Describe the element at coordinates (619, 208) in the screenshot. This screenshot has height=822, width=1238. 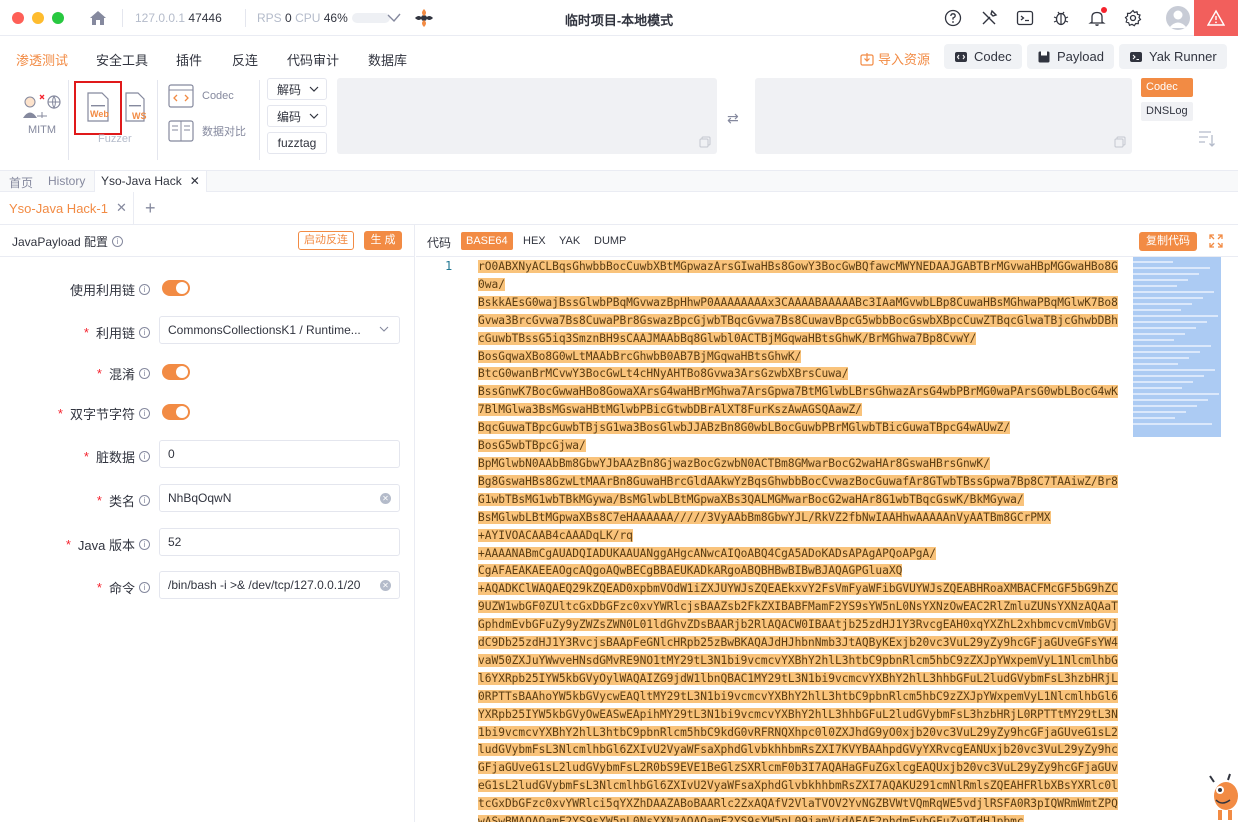
I see `secondary-tab-bar: Yso-Java Hack-1 ✕ +` at that location.